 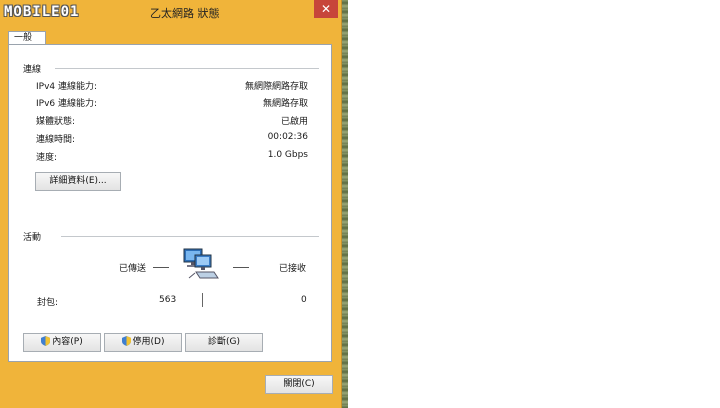 What do you see at coordinates (172, 157) in the screenshot?
I see `speed-row: 速度: 1.0 Gbps` at bounding box center [172, 157].